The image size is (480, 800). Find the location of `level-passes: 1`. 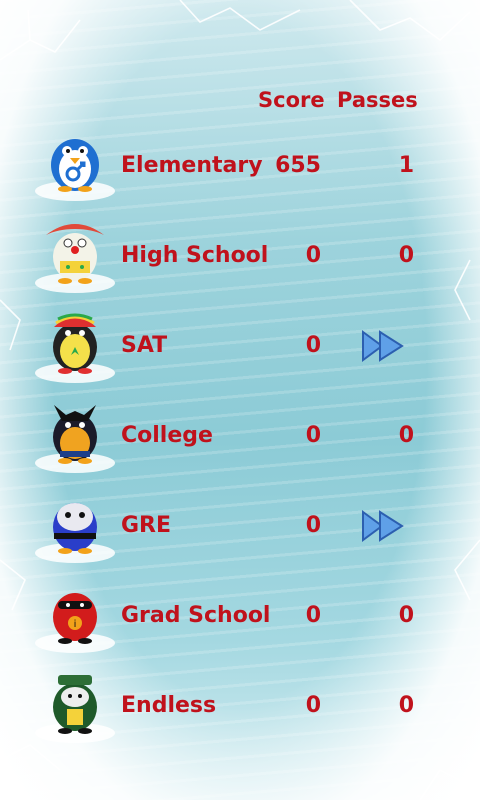

level-passes: 1 is located at coordinates (406, 165).